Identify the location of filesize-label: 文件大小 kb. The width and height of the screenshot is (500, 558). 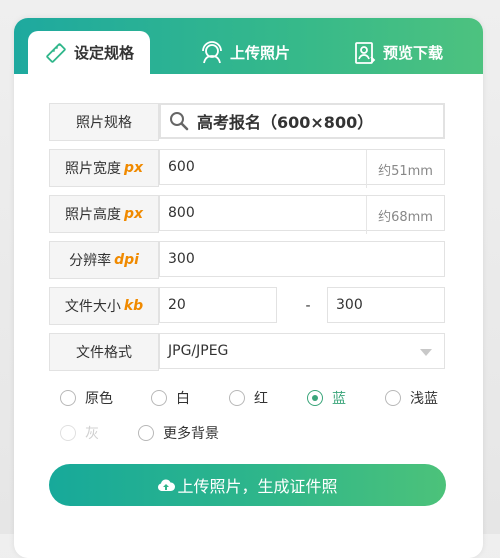
(104, 306).